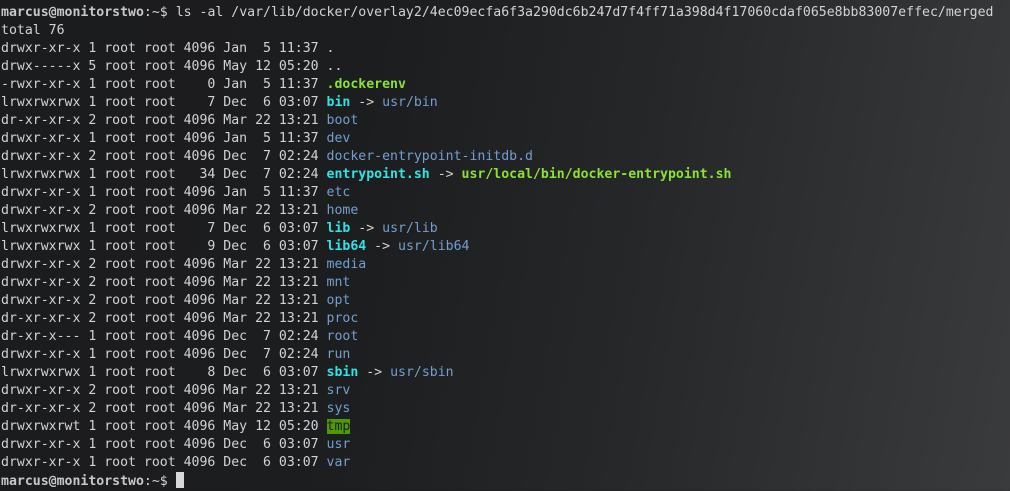 The width and height of the screenshot is (1010, 491). What do you see at coordinates (164, 246) in the screenshot?
I see `entry-meta: lrwxrwxrwx 1 root root 9 Dec 6 03:07` at bounding box center [164, 246].